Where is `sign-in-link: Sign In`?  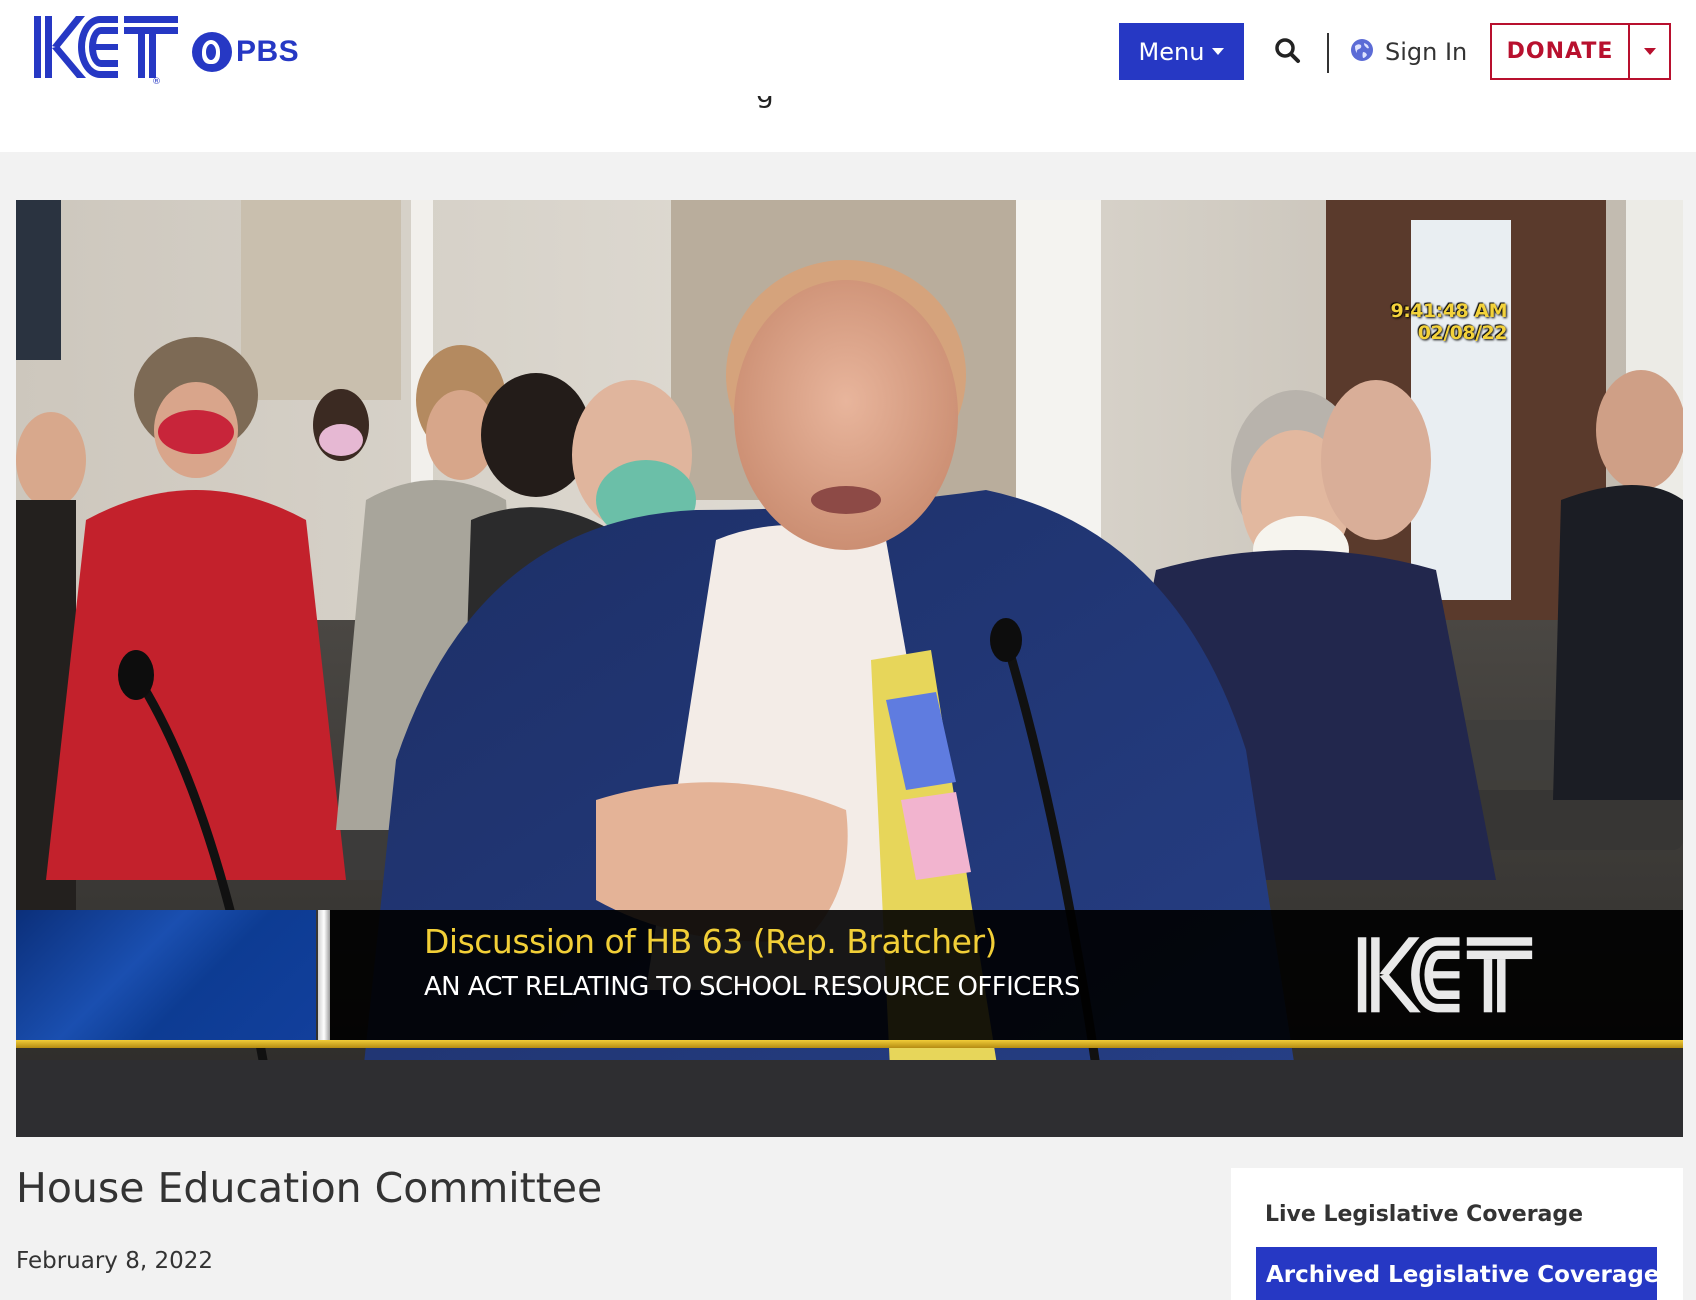 sign-in-link: Sign In is located at coordinates (1408, 52).